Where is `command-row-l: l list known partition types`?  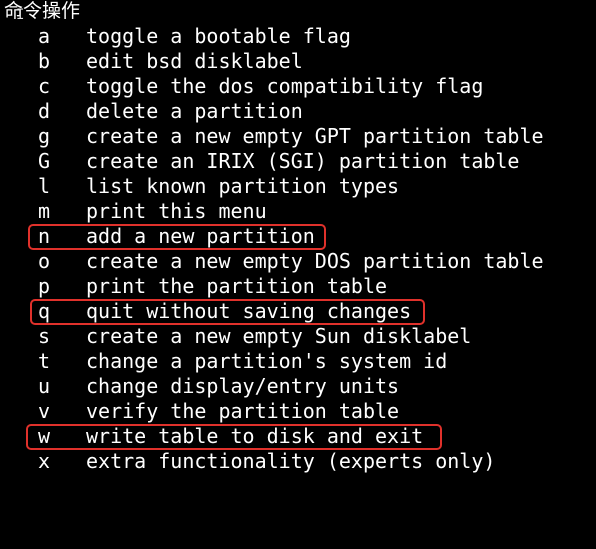 command-row-l: l list known partition types is located at coordinates (298, 186).